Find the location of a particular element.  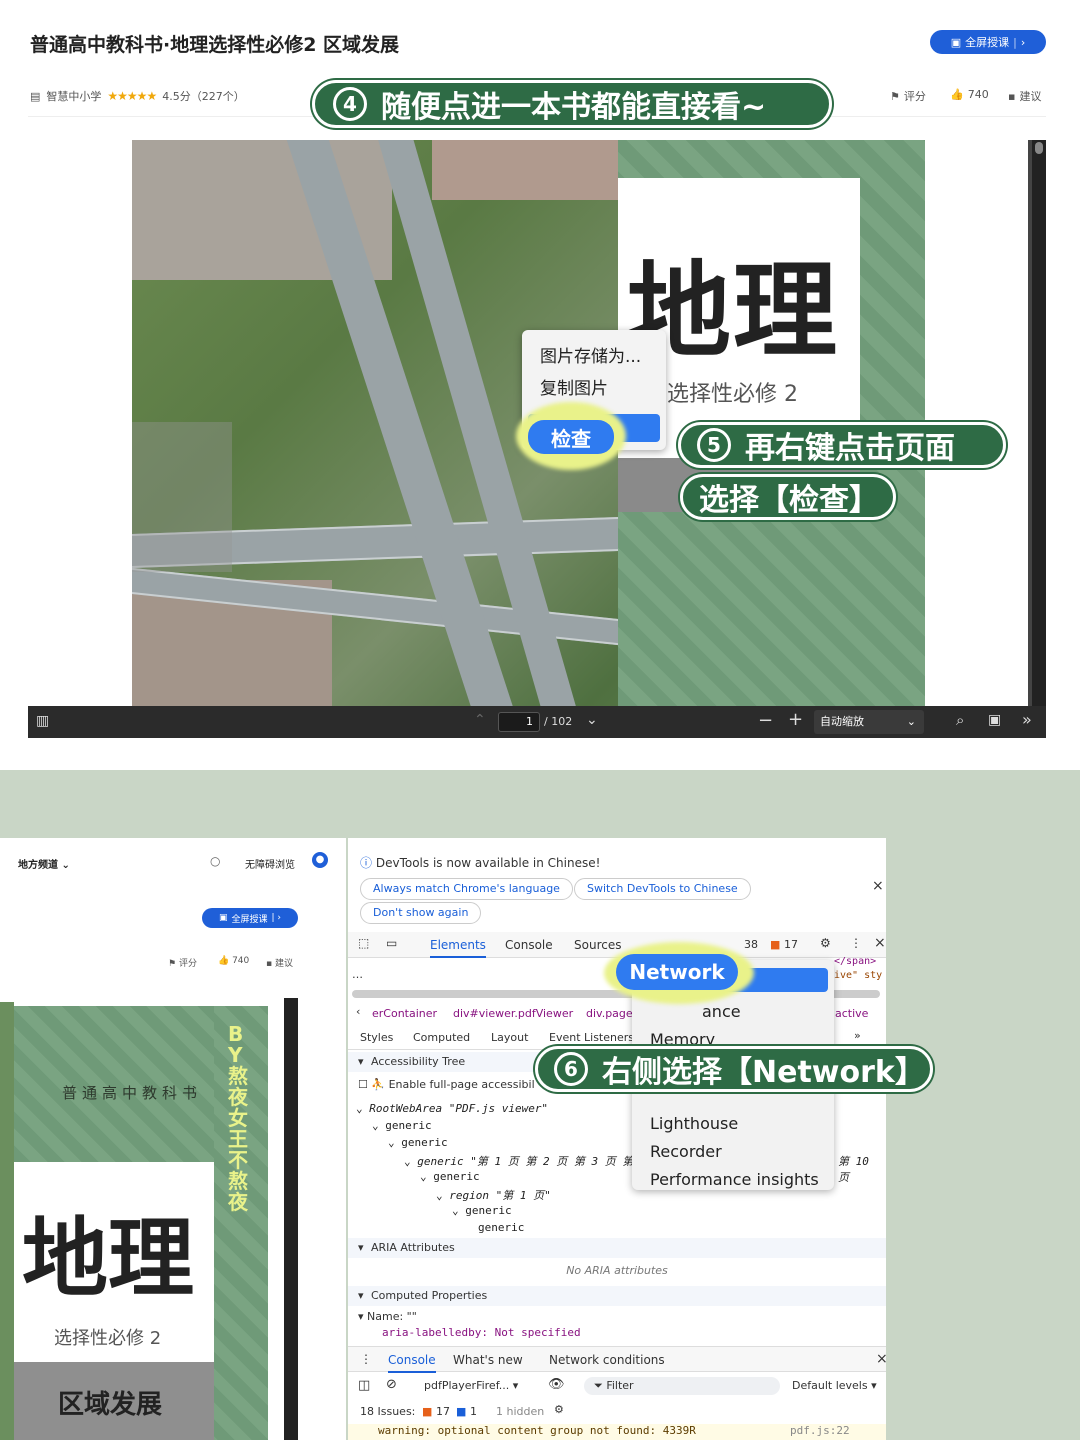

book-big-title: 地理 is located at coordinates (108, 1258).